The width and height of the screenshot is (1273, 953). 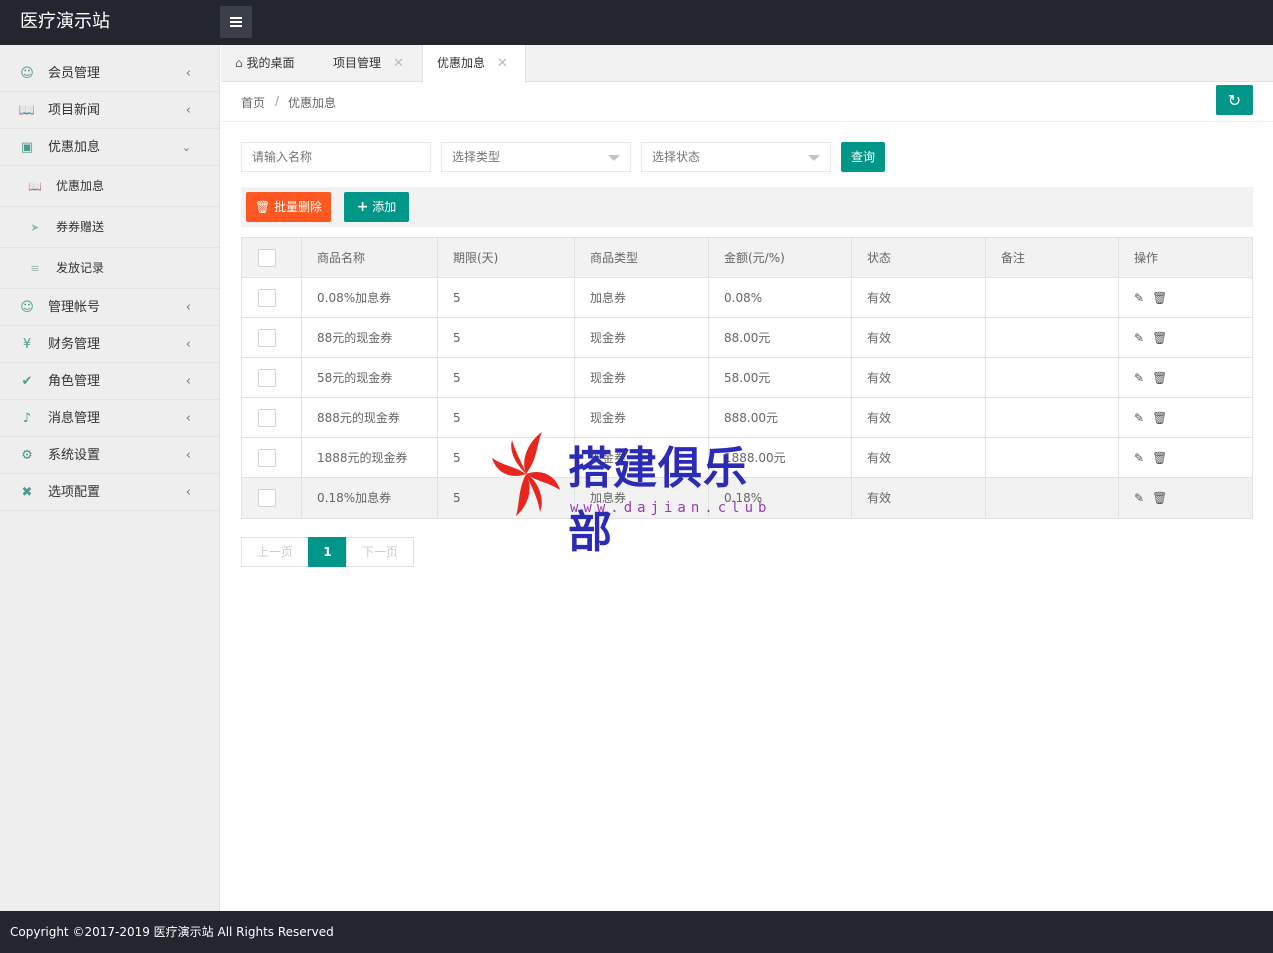 What do you see at coordinates (369, 378) in the screenshot?
I see `cell-name: 58元的现金券` at bounding box center [369, 378].